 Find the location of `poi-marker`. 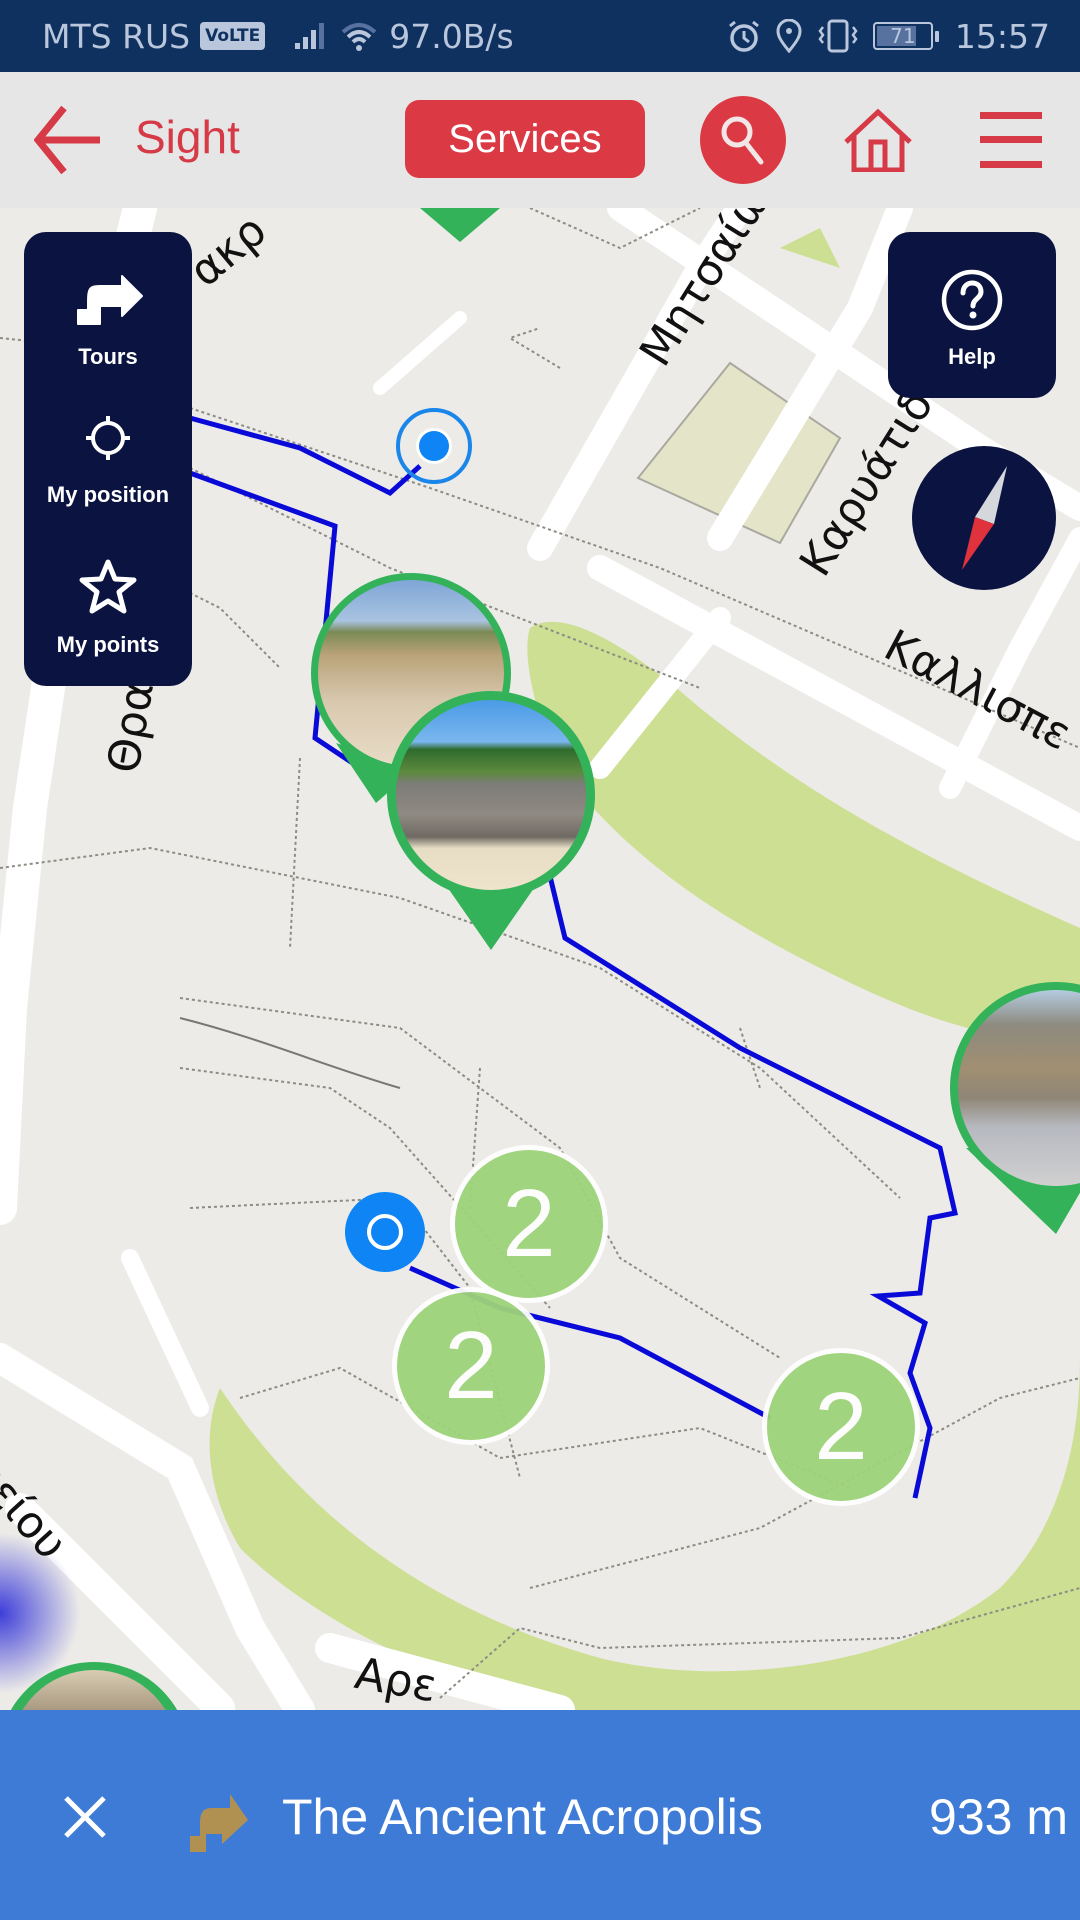

poi-marker is located at coordinates (460, 226).